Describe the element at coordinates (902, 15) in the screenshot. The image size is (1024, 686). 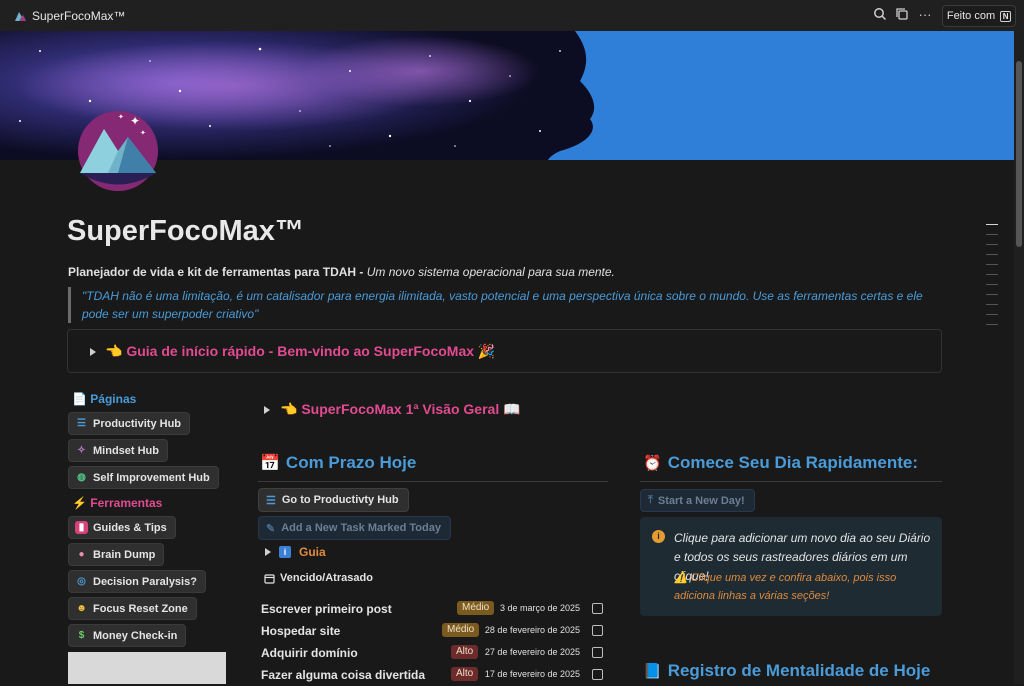
I see `duplicate-icon` at that location.